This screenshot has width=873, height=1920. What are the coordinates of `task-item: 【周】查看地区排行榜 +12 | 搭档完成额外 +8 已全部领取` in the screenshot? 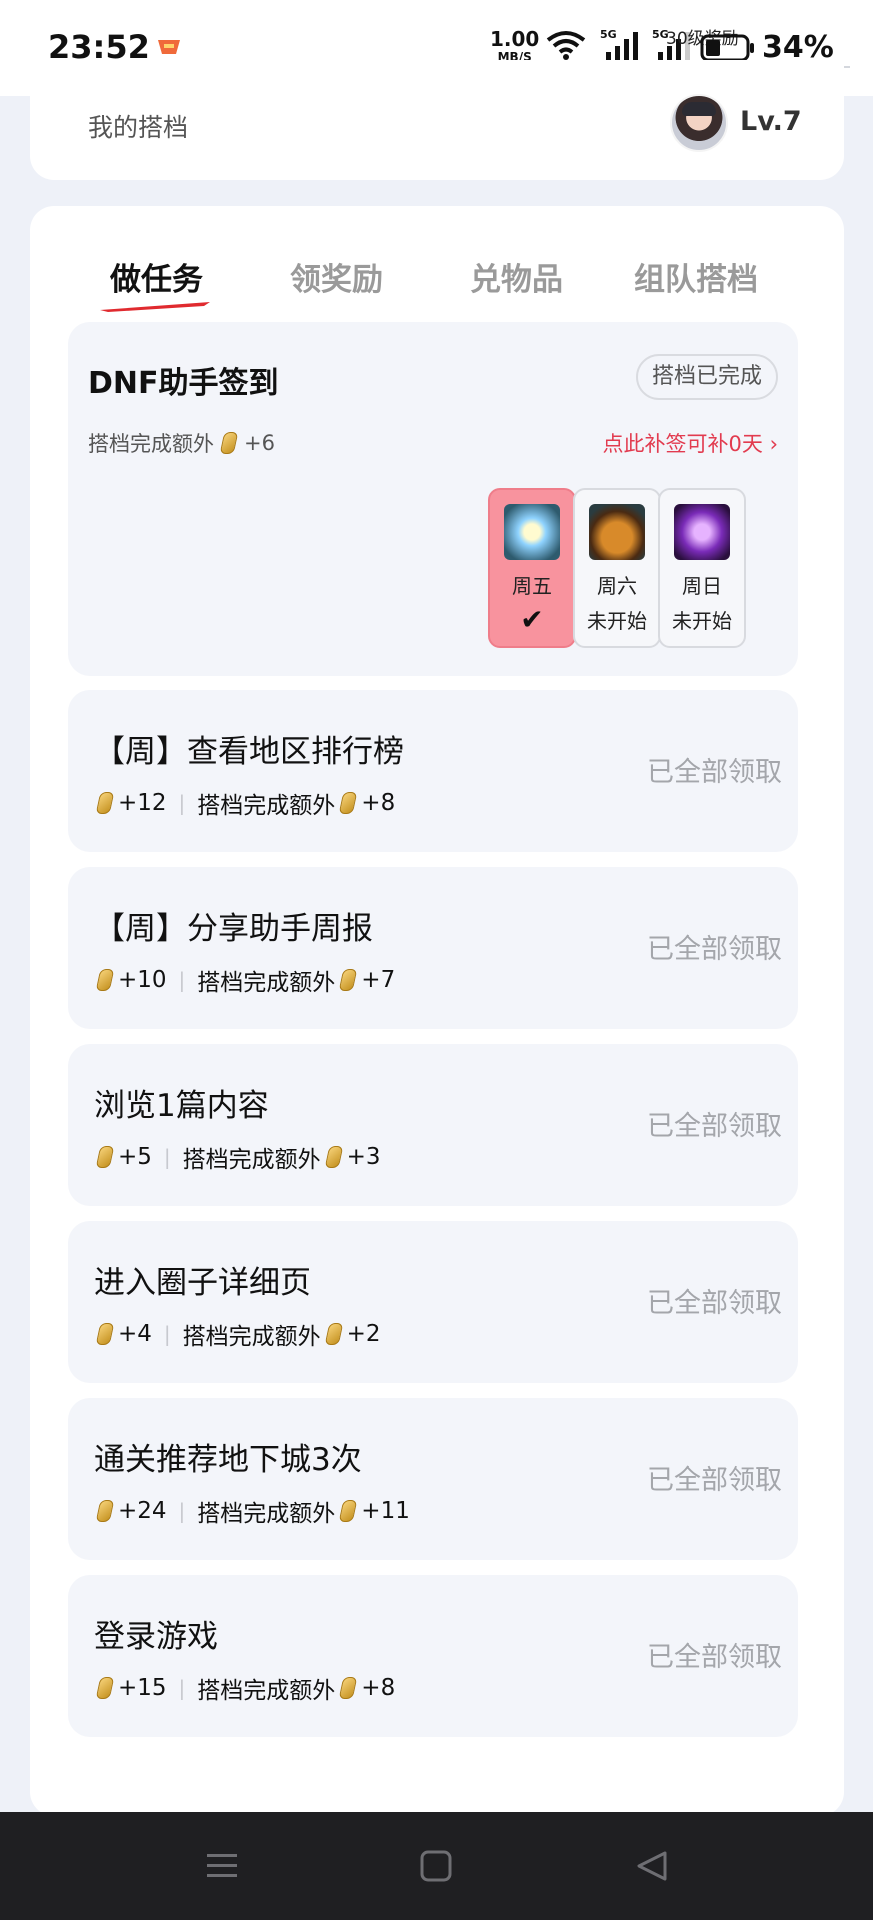 It's located at (433, 771).